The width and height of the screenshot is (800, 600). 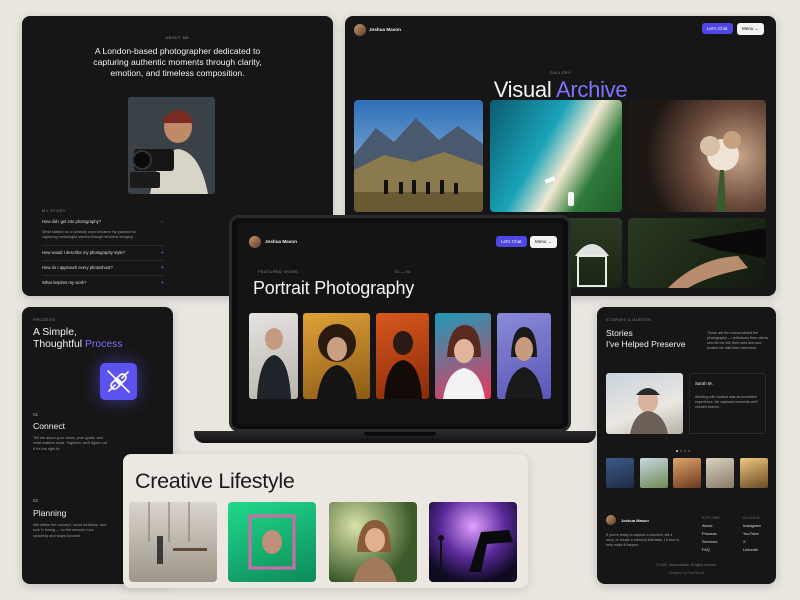 I want to click on gallery-title-accent: Archive, so click(x=592, y=89).